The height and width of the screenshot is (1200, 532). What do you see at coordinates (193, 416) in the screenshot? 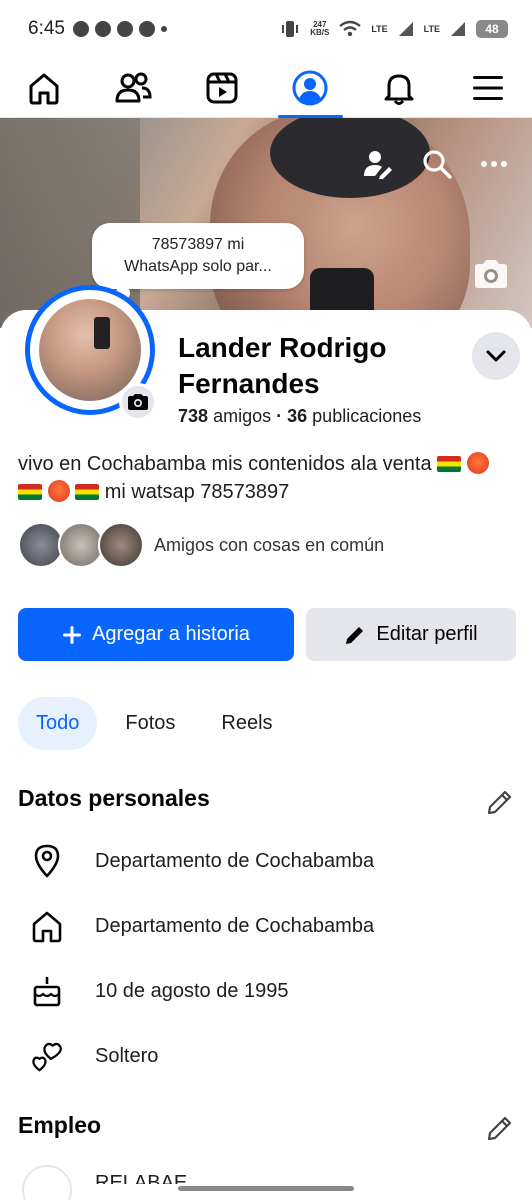
I see `friends-count: 738` at bounding box center [193, 416].